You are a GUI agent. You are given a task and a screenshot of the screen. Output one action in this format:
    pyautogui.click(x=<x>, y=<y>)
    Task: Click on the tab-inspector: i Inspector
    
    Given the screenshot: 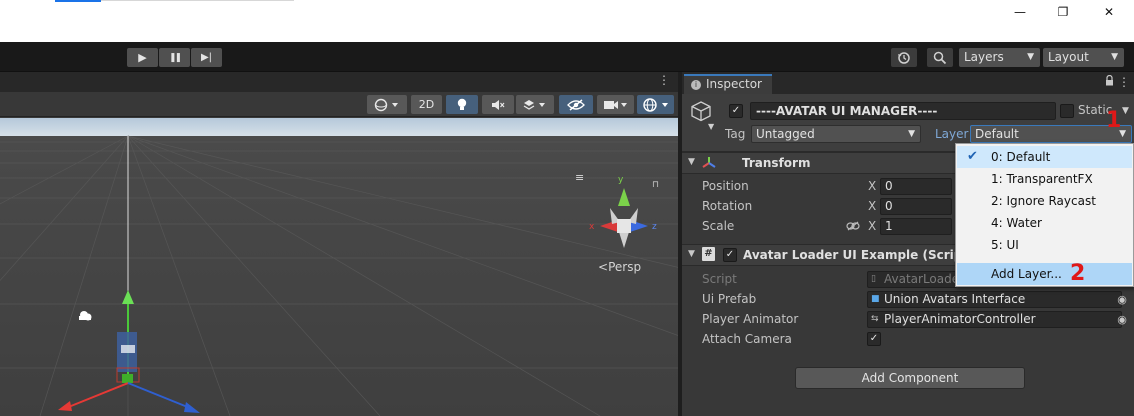 What is the action you would take?
    pyautogui.click(x=728, y=84)
    